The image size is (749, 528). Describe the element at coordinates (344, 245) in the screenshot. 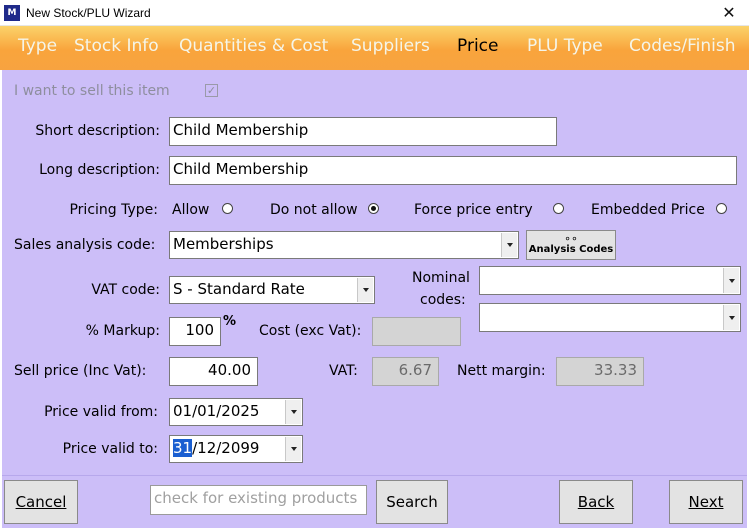

I see `sales-analysis-code-select: Memberships` at that location.